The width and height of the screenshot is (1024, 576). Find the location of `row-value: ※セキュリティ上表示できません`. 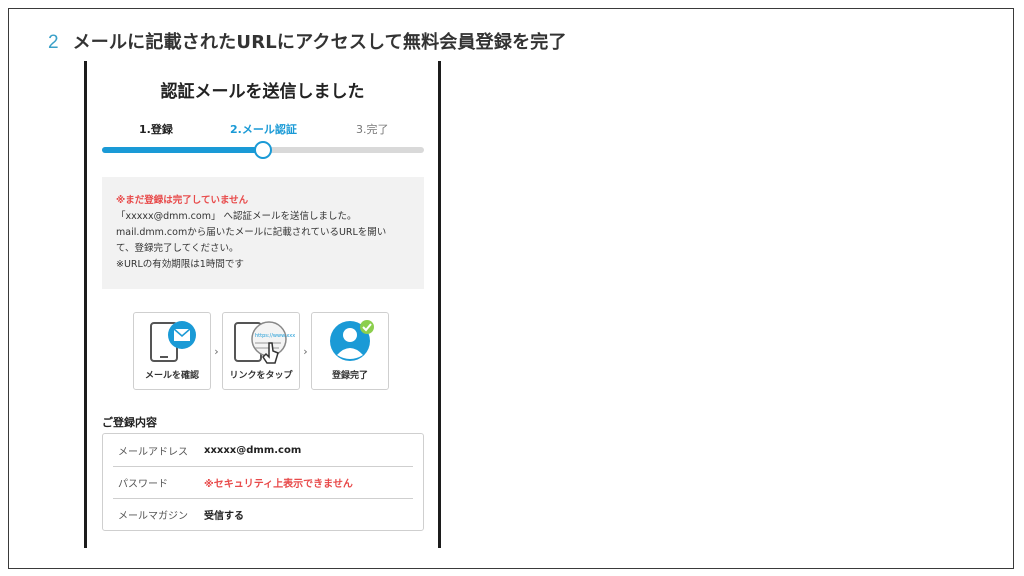

row-value: ※セキュリティ上表示できません is located at coordinates (278, 484).